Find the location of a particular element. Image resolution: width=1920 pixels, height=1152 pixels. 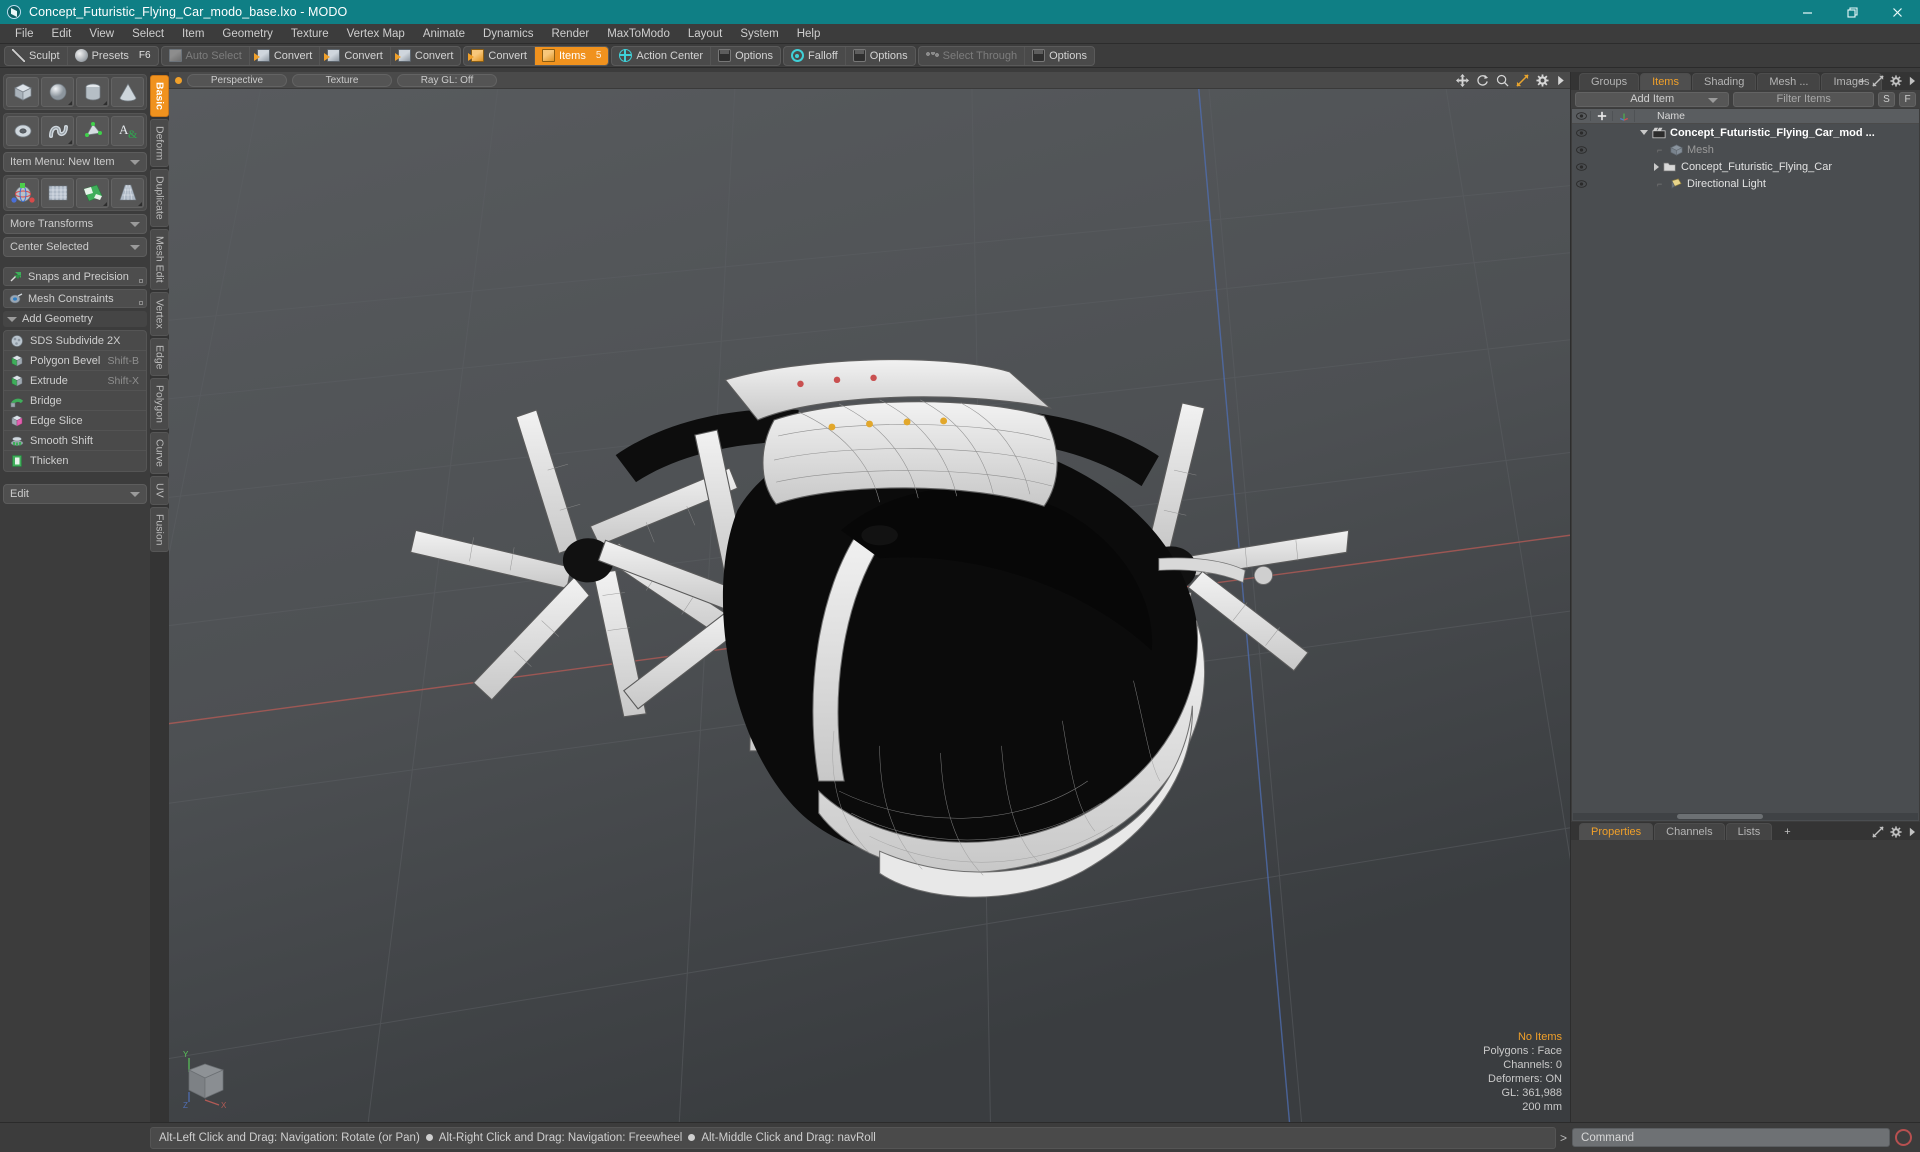

tab-curve: Curve is located at coordinates (159, 453).